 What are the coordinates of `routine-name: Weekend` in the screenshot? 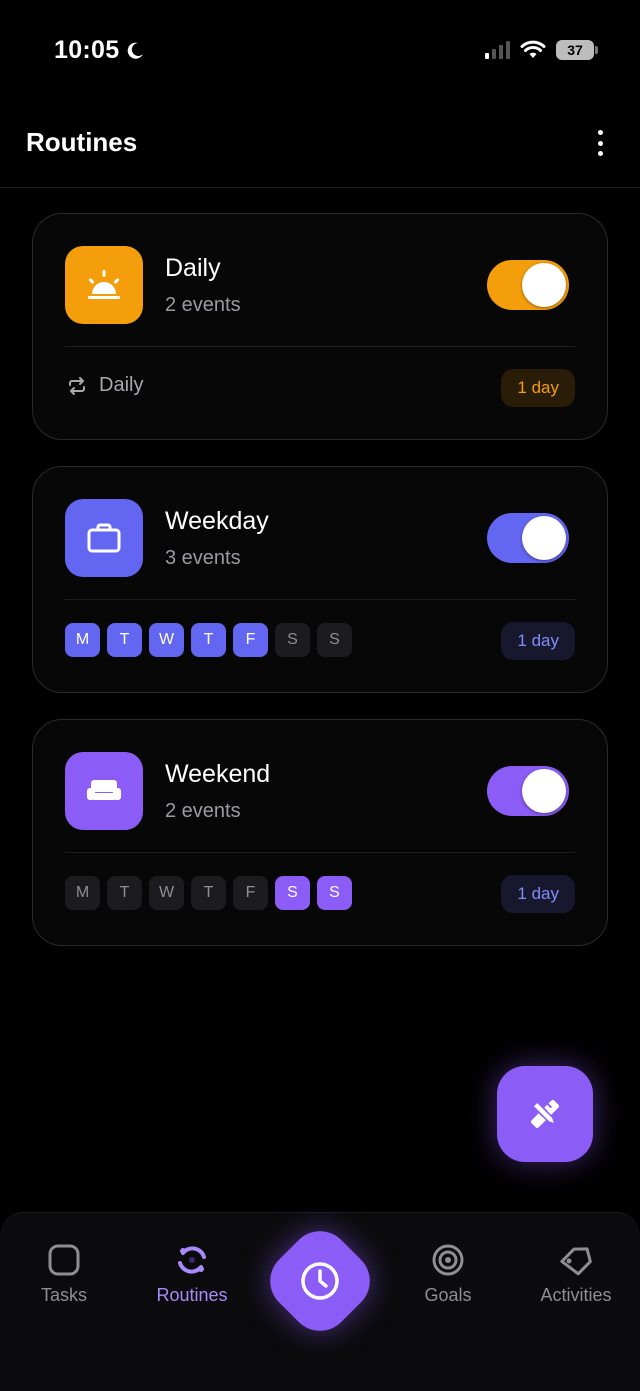 It's located at (218, 774).